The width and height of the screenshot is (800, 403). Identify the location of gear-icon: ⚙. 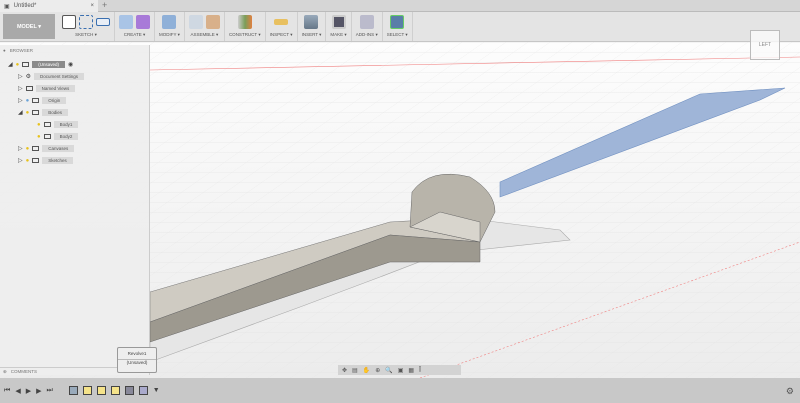
(790, 391).